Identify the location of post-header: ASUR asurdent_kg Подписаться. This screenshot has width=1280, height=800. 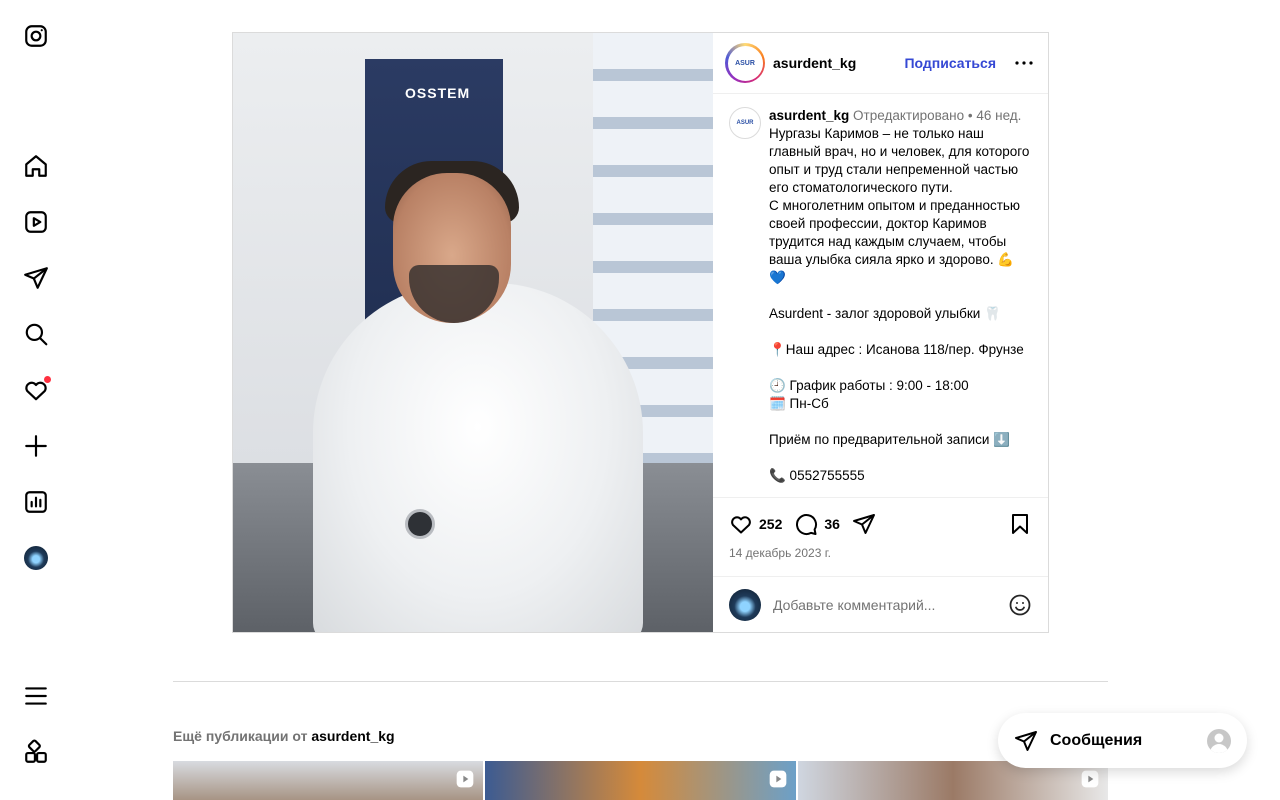
(880, 63).